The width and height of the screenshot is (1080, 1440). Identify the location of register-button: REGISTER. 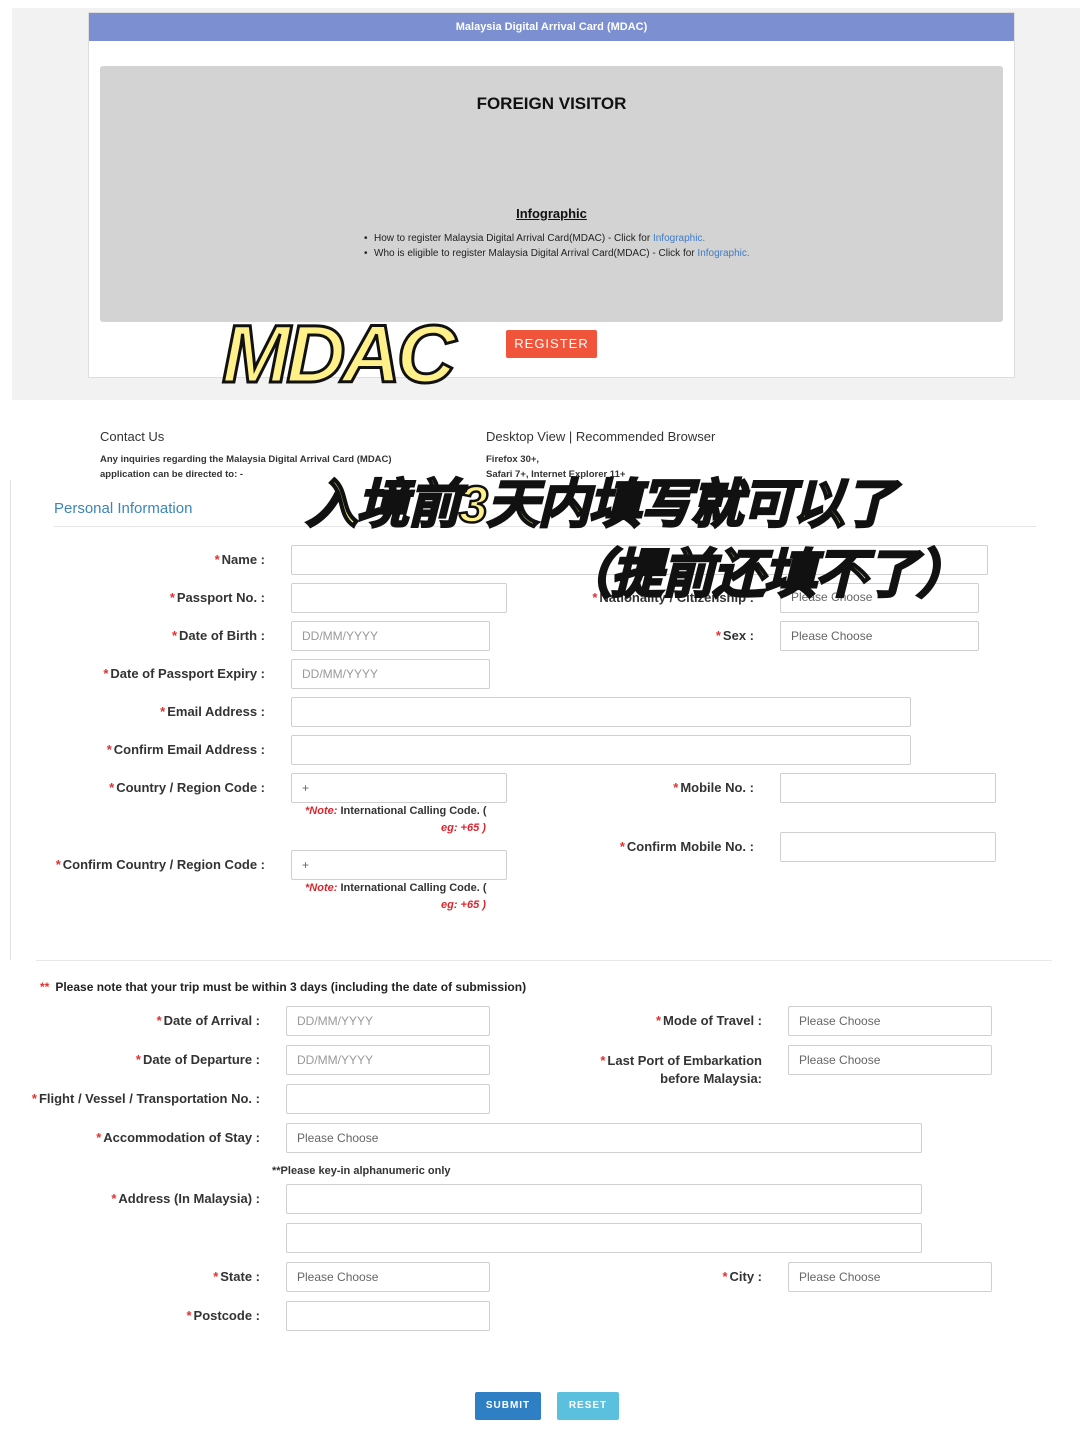
(551, 344).